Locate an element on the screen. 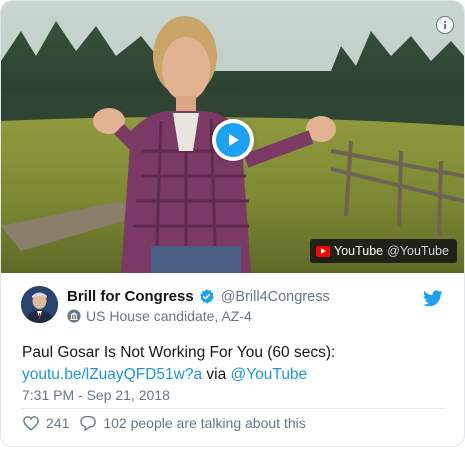 This screenshot has width=465, height=456. avatar is located at coordinates (39, 304).